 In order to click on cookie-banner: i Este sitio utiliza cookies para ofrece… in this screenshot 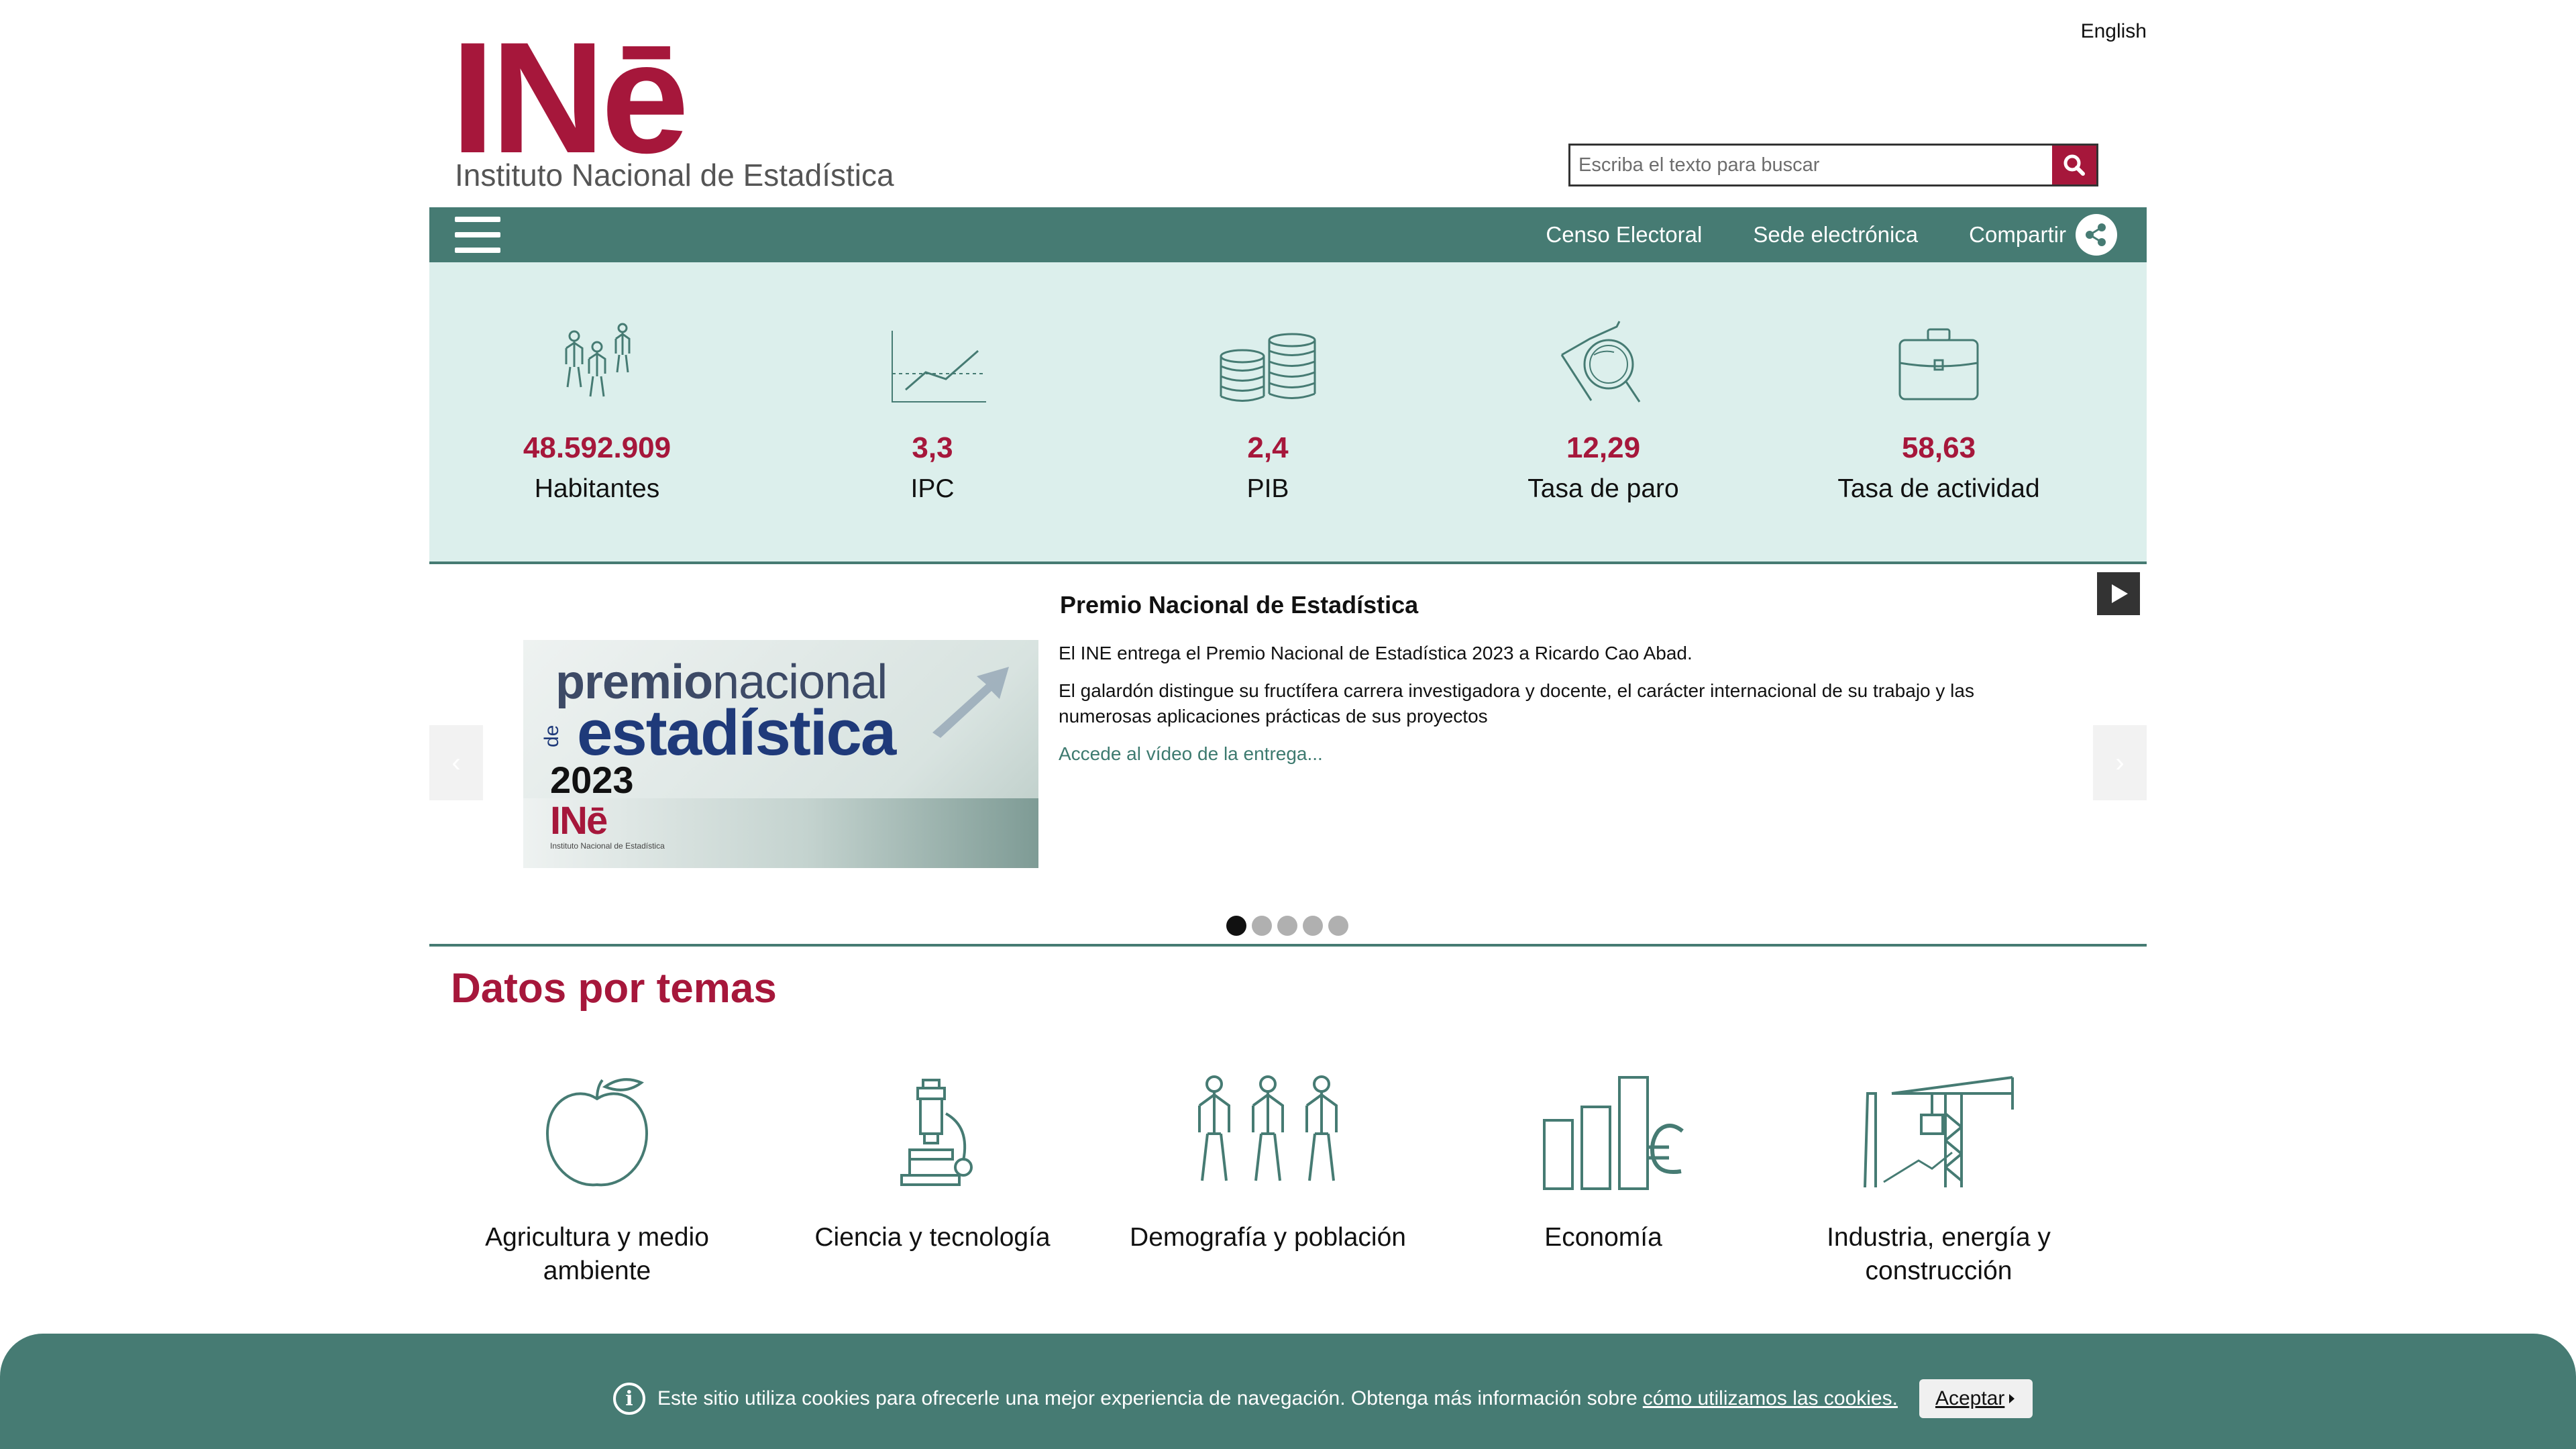, I will do `click(1288, 1391)`.